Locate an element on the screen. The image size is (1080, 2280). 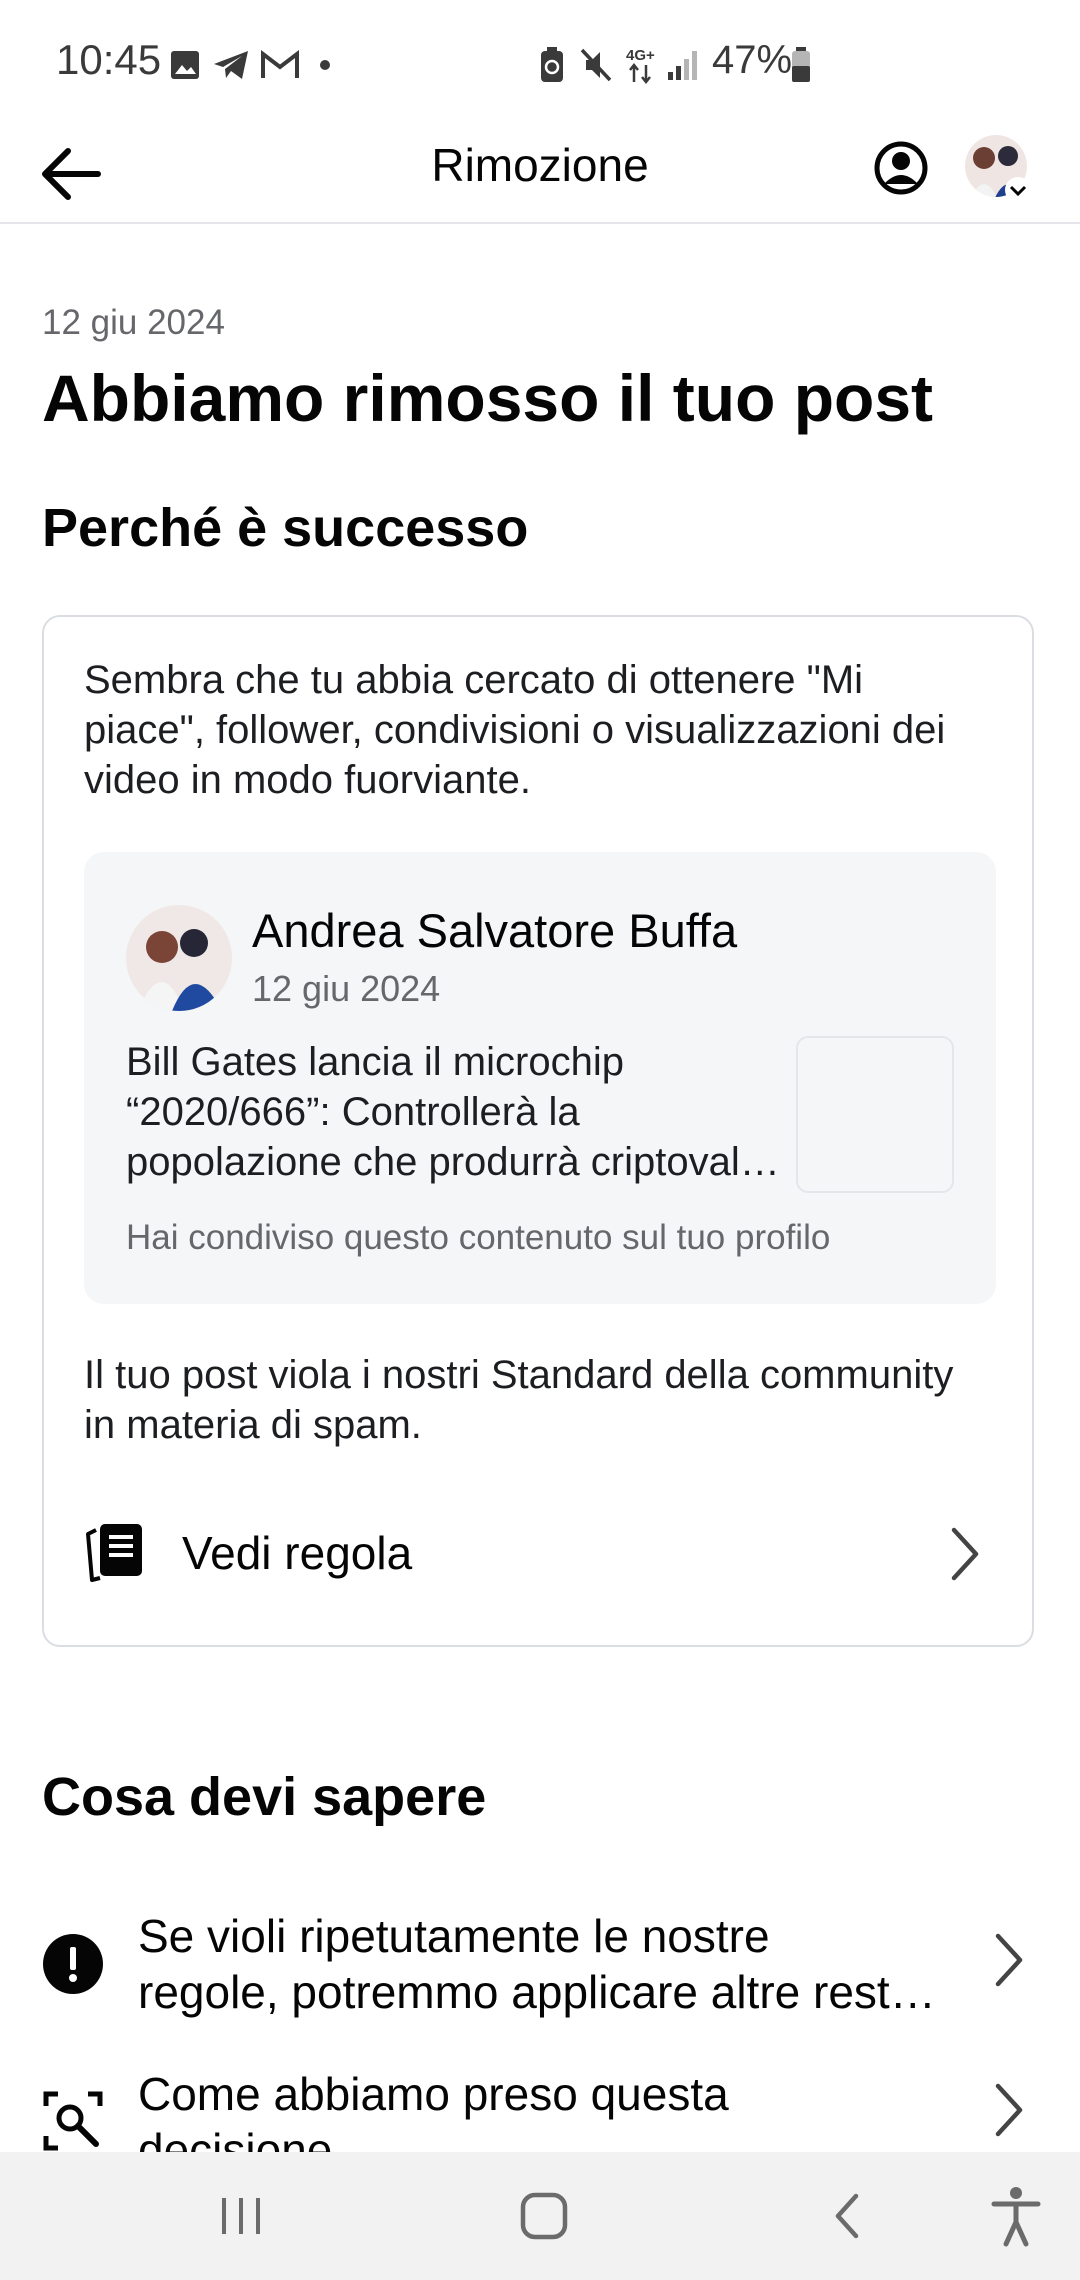
post-date: 12 giu 2024 is located at coordinates (346, 988).